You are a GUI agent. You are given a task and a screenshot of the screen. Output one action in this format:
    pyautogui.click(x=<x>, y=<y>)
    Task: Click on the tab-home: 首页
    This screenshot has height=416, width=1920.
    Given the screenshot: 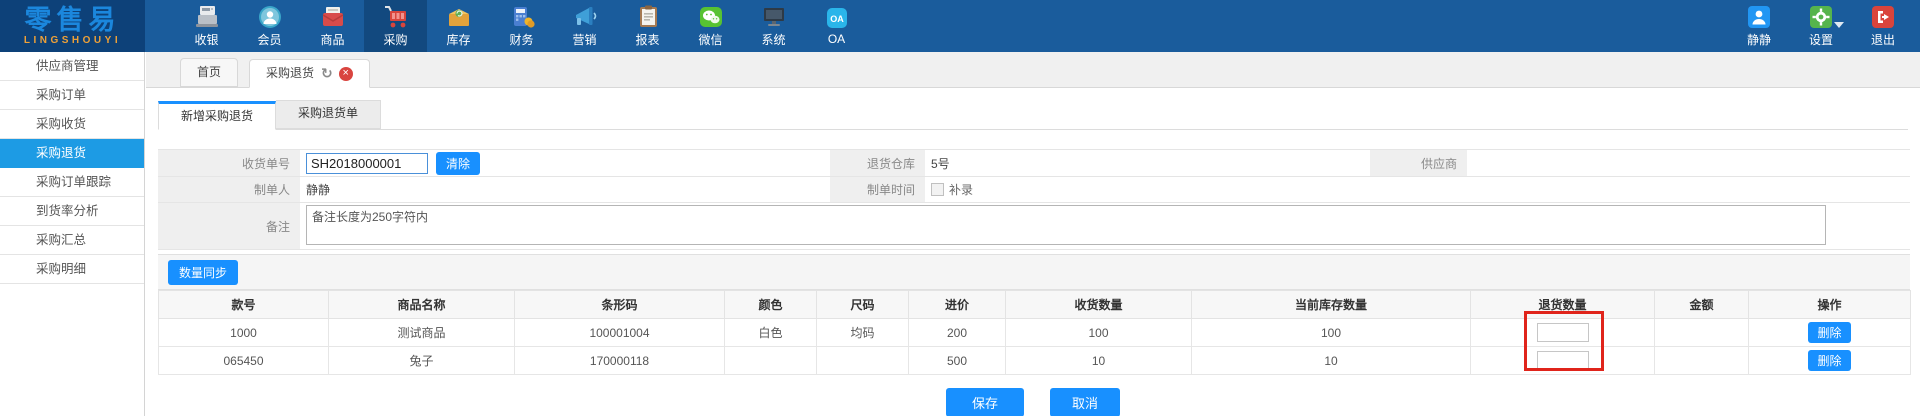 What is the action you would take?
    pyautogui.click(x=209, y=72)
    